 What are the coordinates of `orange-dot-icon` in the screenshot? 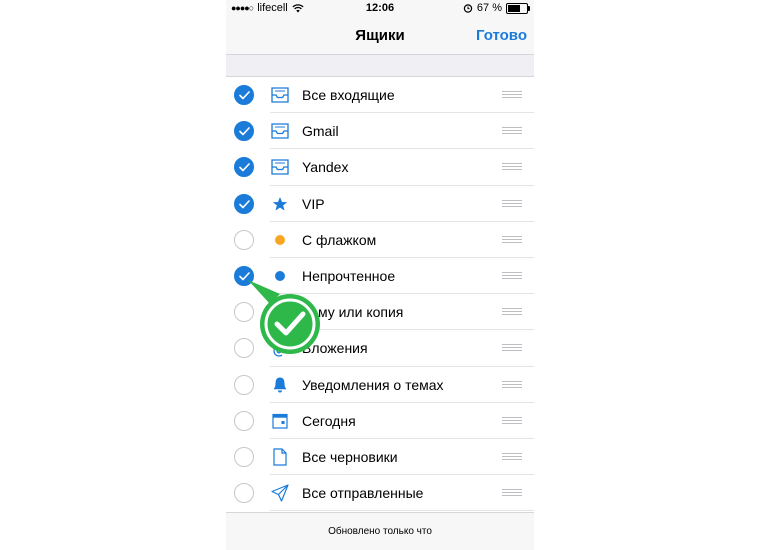 It's located at (280, 240).